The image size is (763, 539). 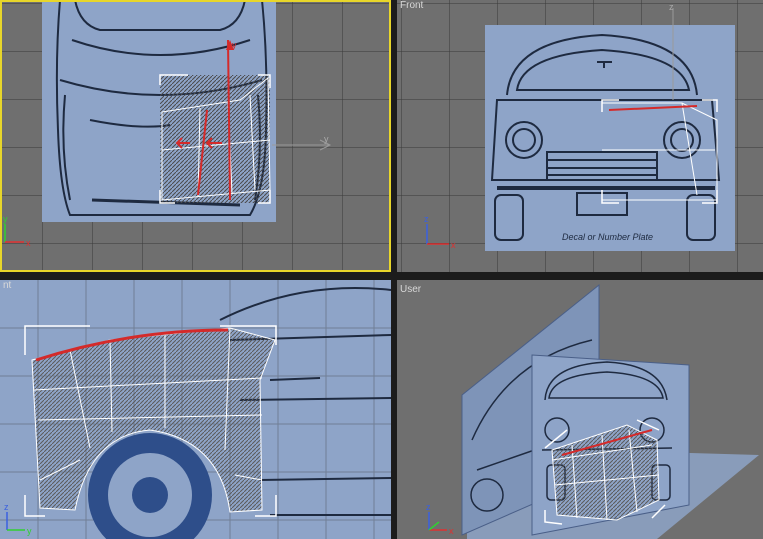 What do you see at coordinates (411, 5) in the screenshot?
I see `viewport-front-label: Front` at bounding box center [411, 5].